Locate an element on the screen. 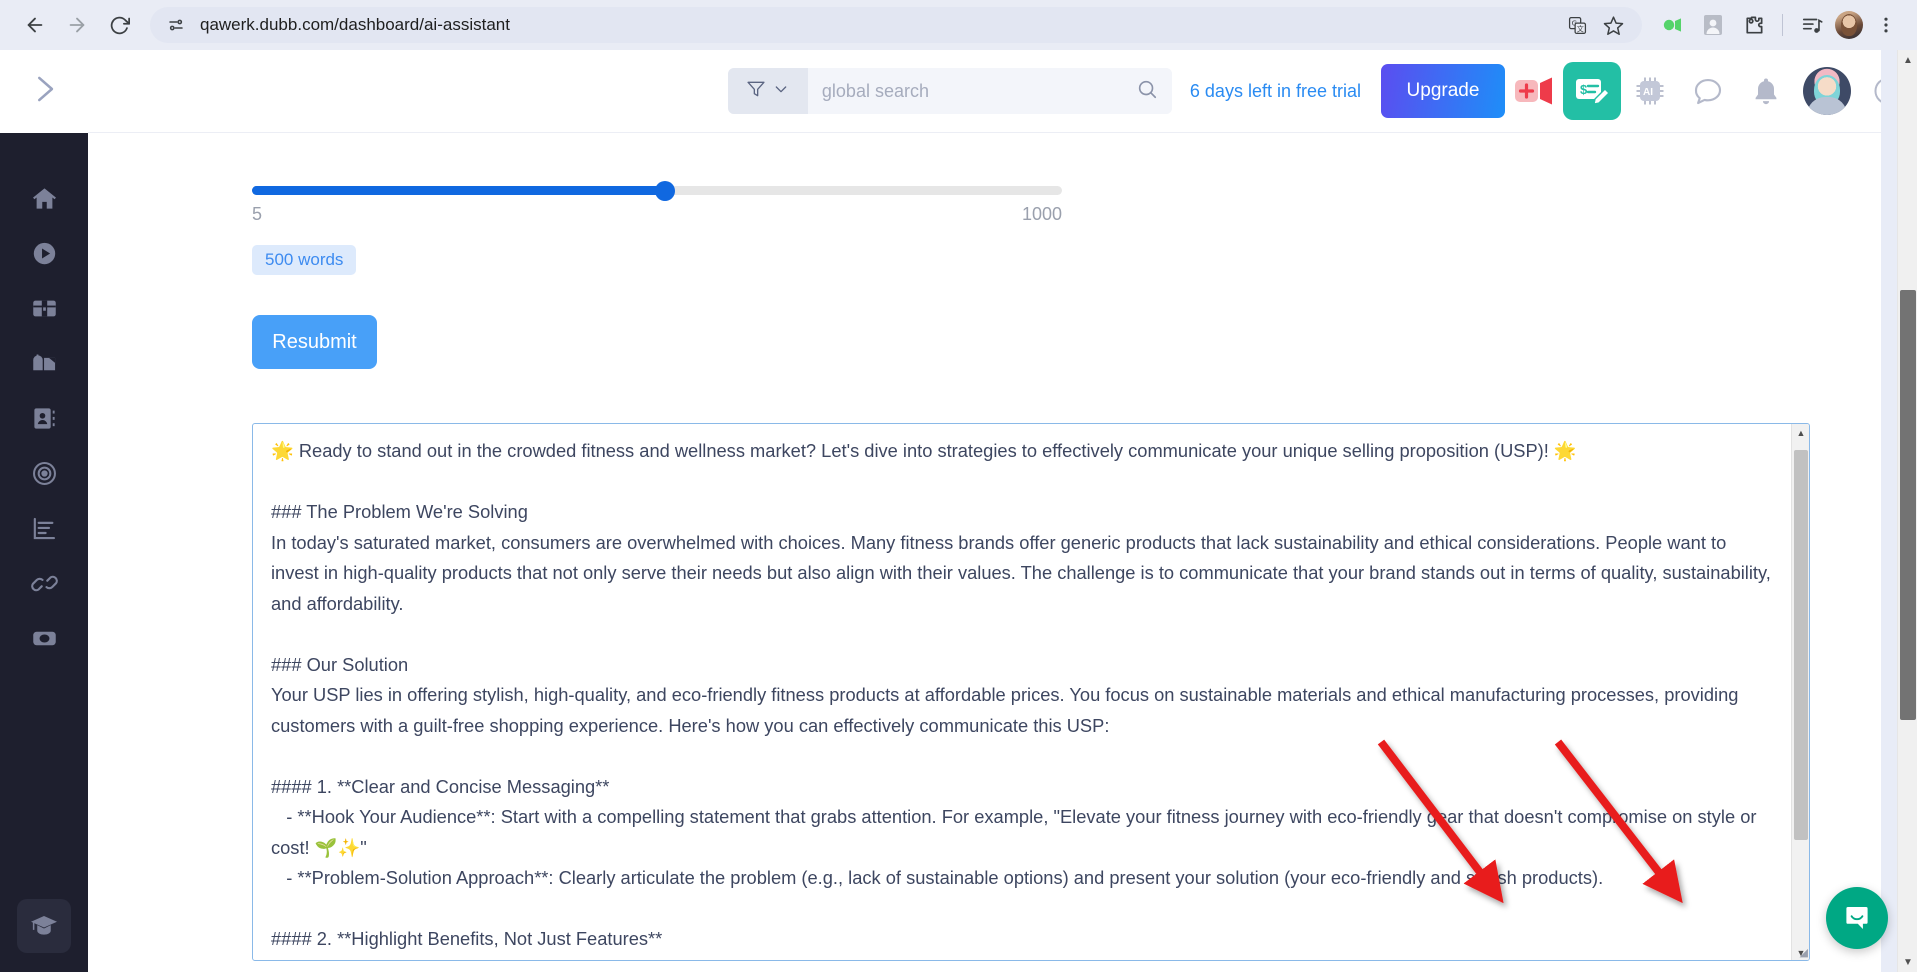 The width and height of the screenshot is (1917, 972). toolbar-divider is located at coordinates (1782, 25).